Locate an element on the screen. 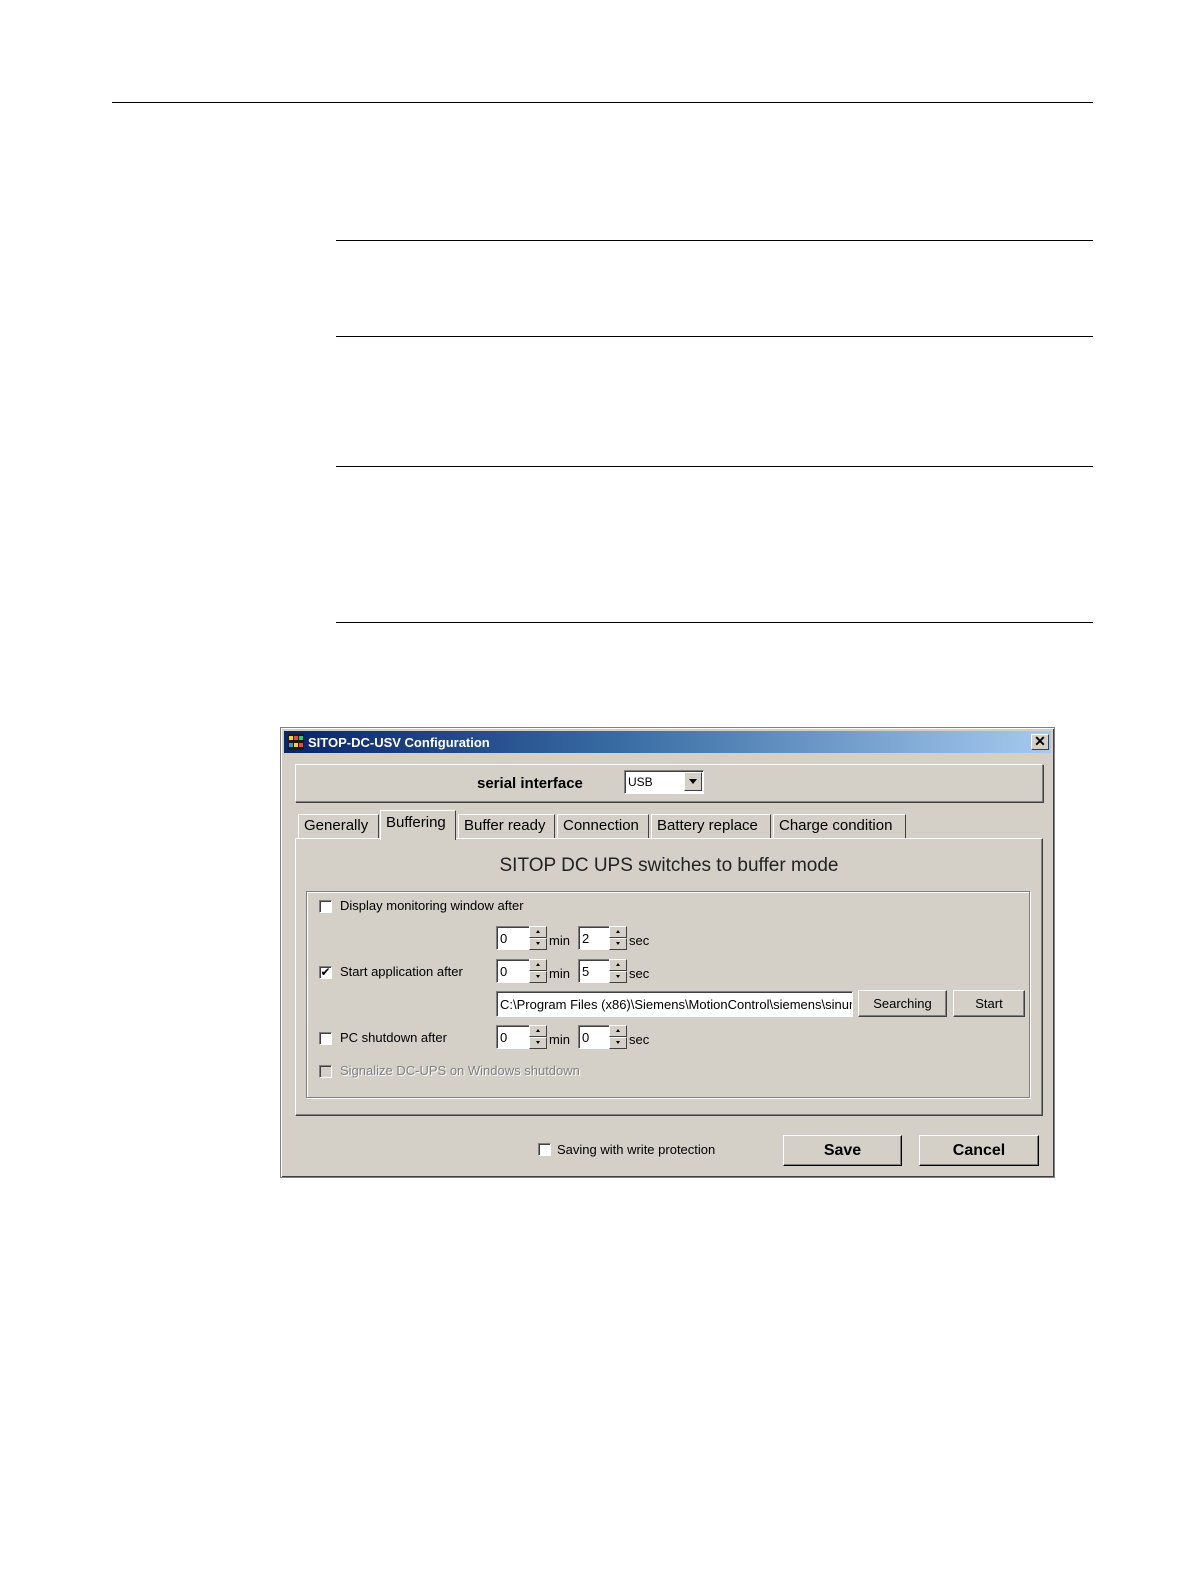 The width and height of the screenshot is (1191, 1587). serial-interface-group: serial interface USB is located at coordinates (669, 783).